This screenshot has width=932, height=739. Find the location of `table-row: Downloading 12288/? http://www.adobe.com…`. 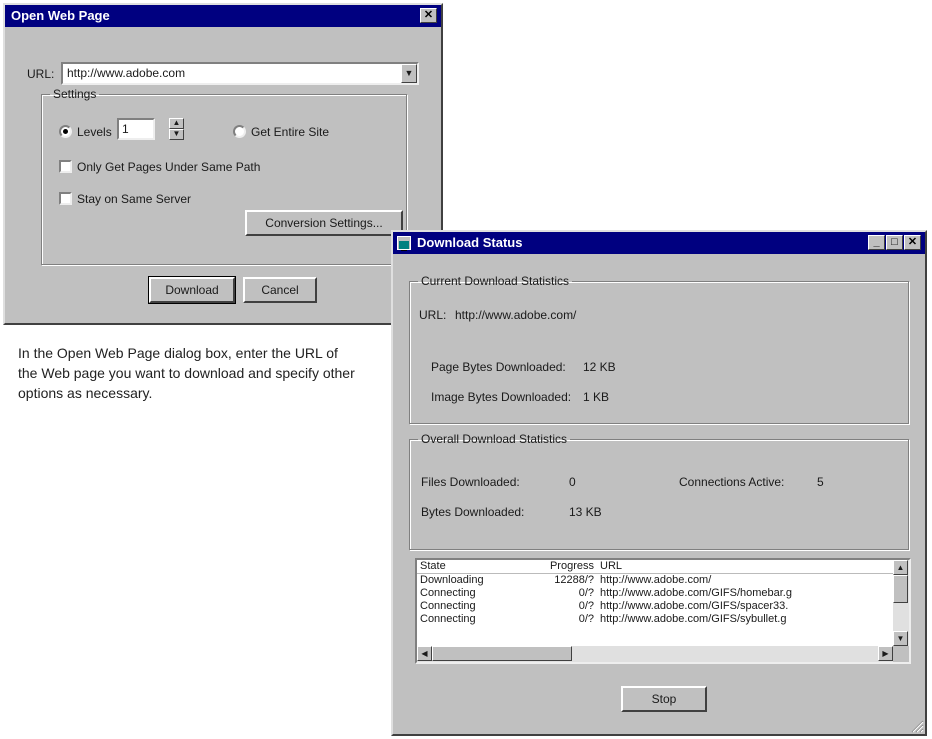

table-row: Downloading 12288/? http://www.adobe.com… is located at coordinates (655, 579).